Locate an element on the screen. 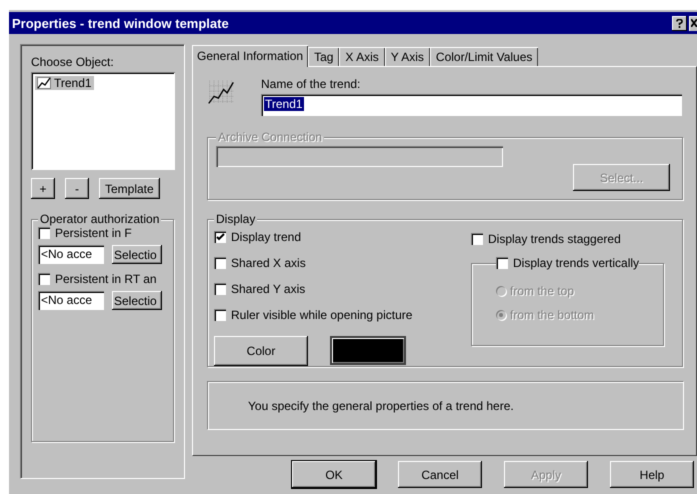 The image size is (697, 494). checkbox-label: Display trends vertically is located at coordinates (576, 263).